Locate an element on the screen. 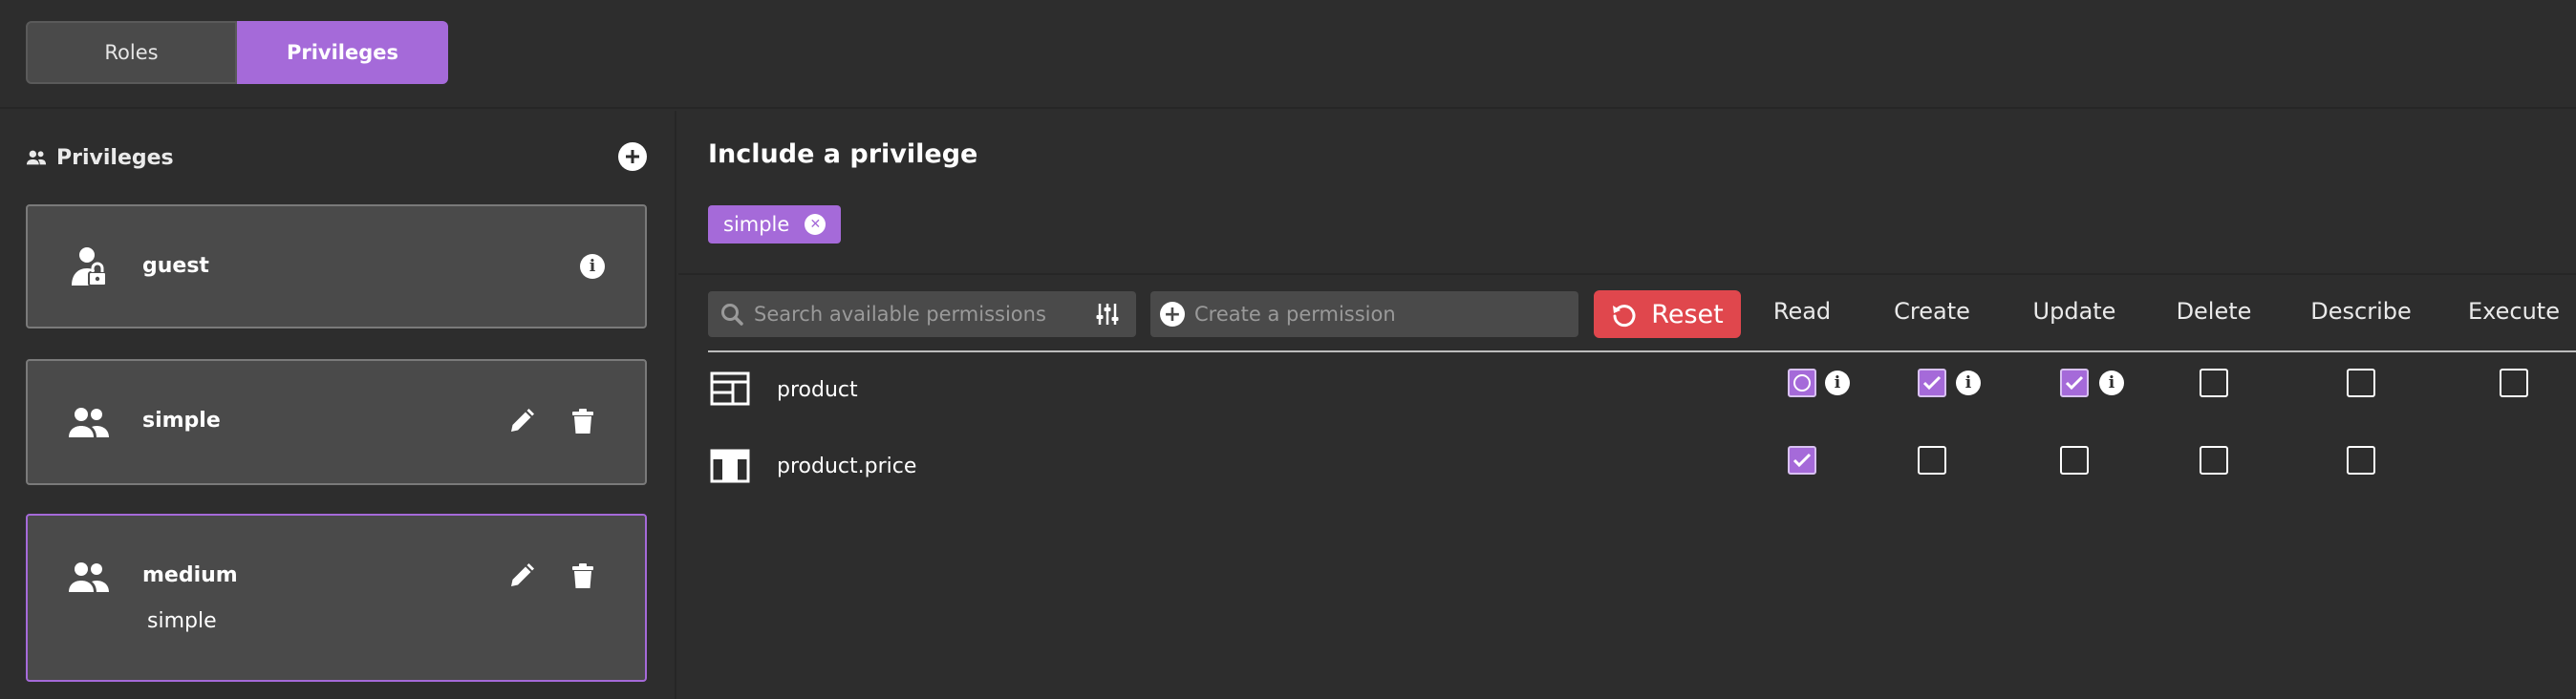  permission-name: product.price is located at coordinates (847, 467).